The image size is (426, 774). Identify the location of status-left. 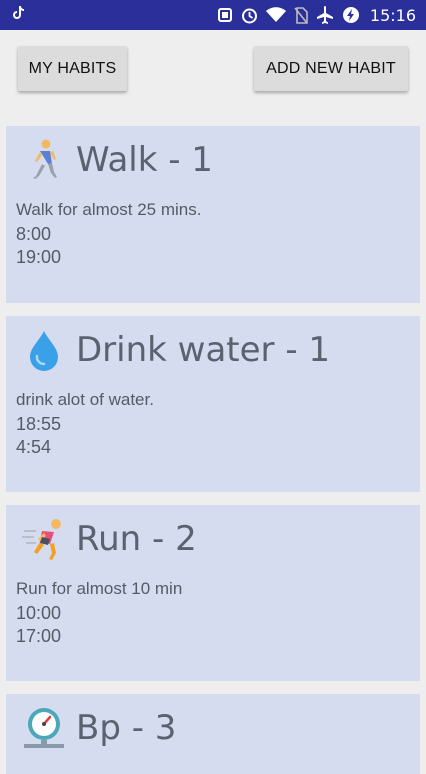
(18, 15).